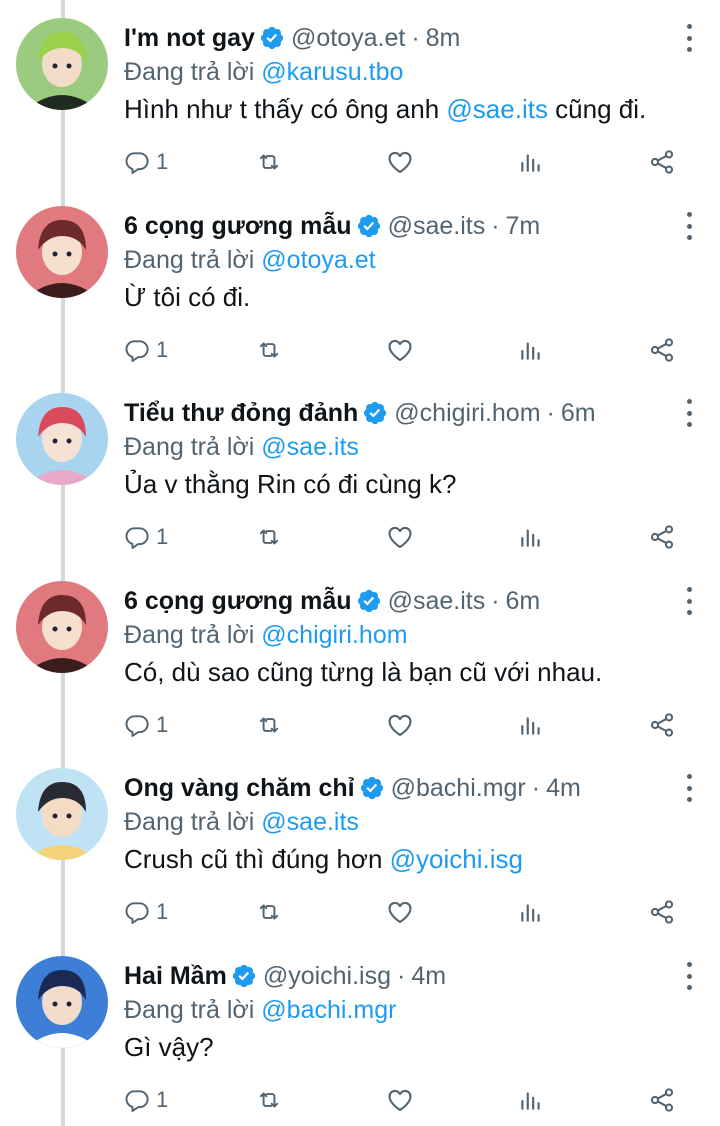 The height and width of the screenshot is (1126, 720). I want to click on display-name: Hai Mầm, so click(175, 976).